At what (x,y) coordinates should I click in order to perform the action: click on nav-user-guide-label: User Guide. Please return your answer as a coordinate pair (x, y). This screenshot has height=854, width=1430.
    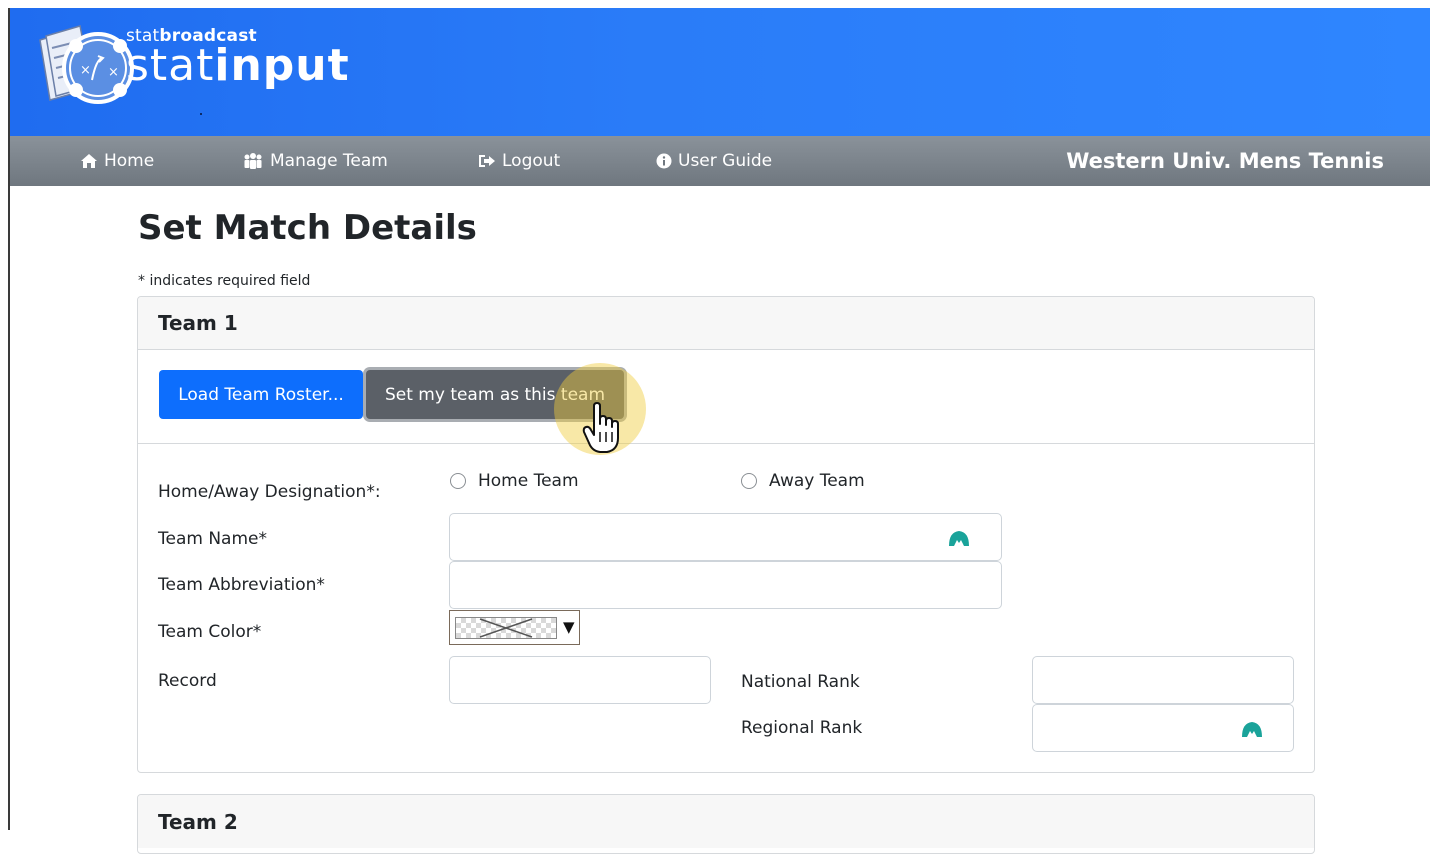
    Looking at the image, I should click on (725, 161).